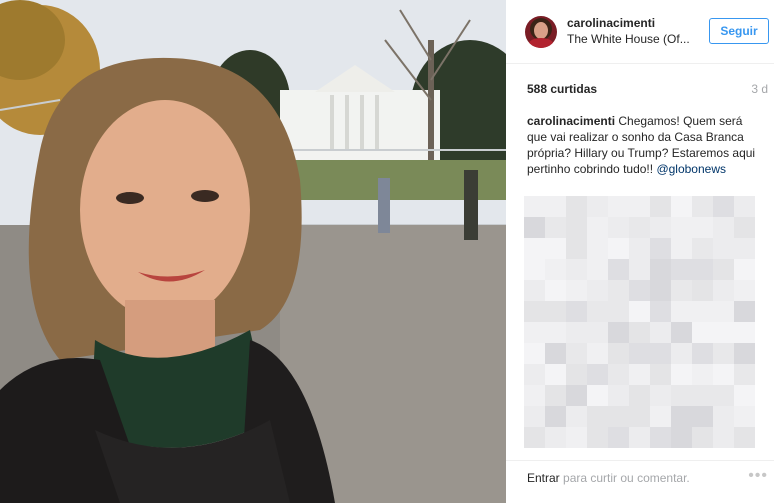 The image size is (774, 503). What do you see at coordinates (758, 476) in the screenshot?
I see `more-options-icon: •••` at bounding box center [758, 476].